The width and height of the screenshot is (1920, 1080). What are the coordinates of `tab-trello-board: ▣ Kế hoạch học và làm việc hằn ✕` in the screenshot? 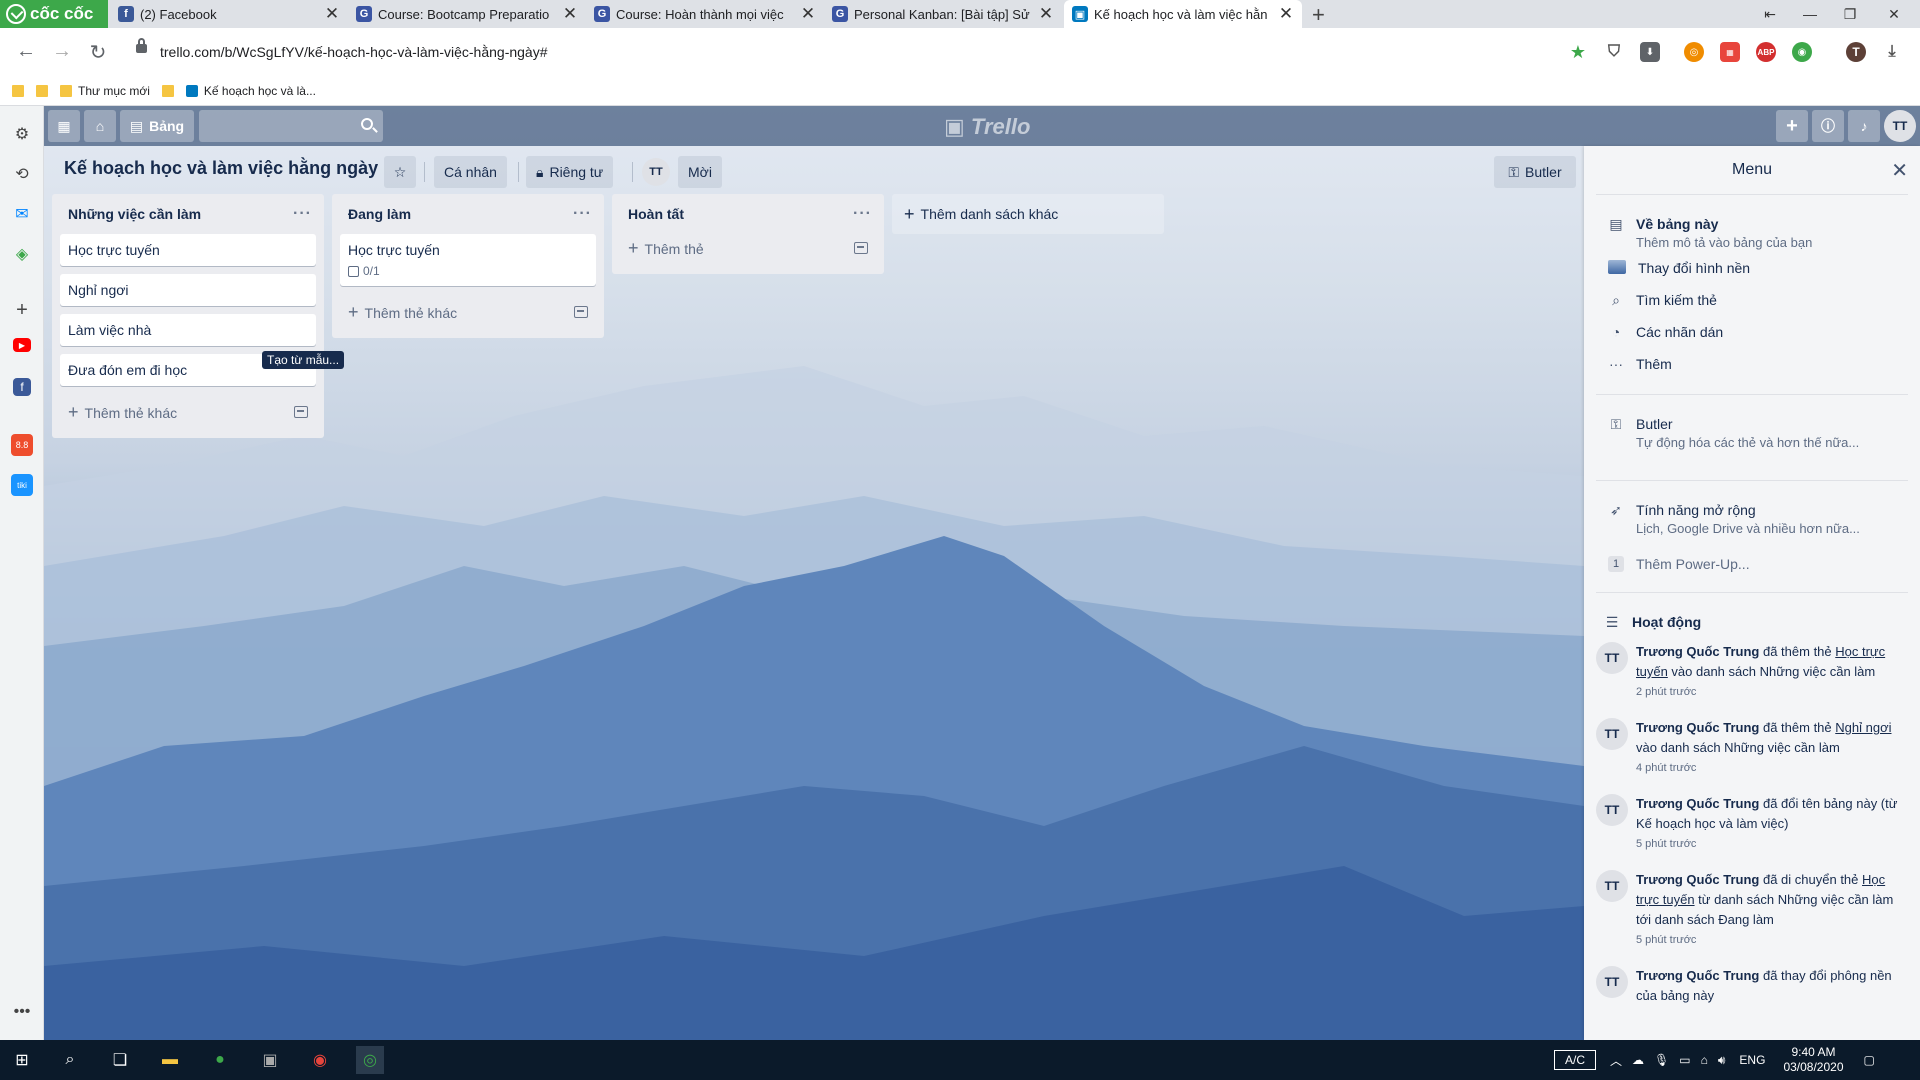 It's located at (1183, 14).